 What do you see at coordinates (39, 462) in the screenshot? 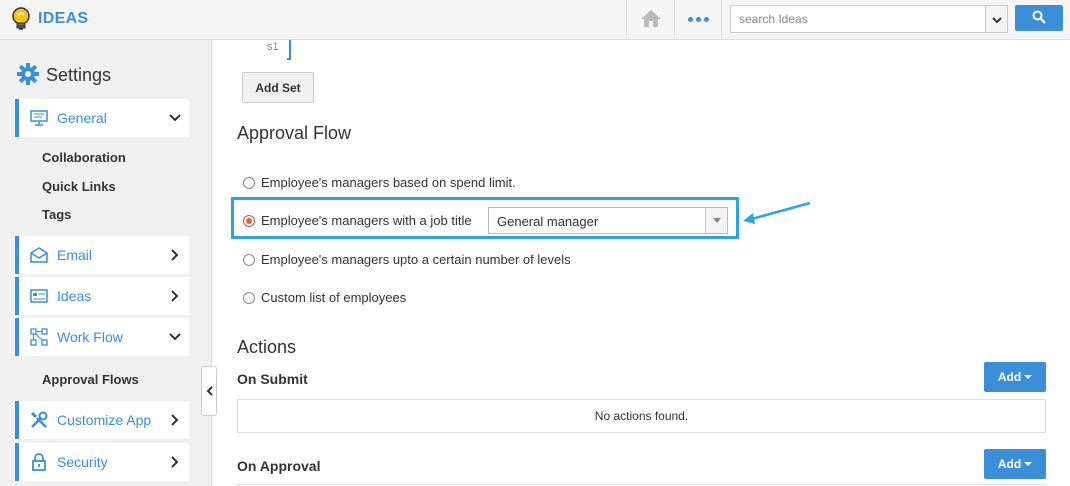
I see `lock-icon` at bounding box center [39, 462].